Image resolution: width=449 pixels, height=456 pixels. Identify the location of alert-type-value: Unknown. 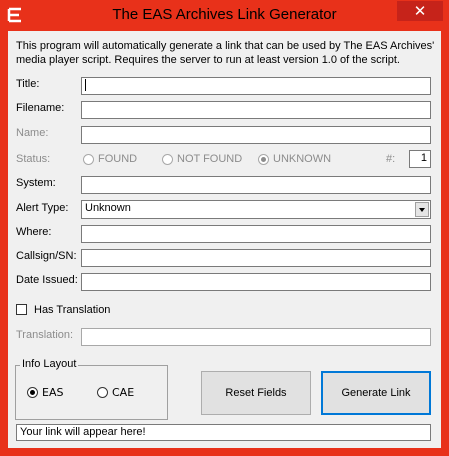
(108, 208).